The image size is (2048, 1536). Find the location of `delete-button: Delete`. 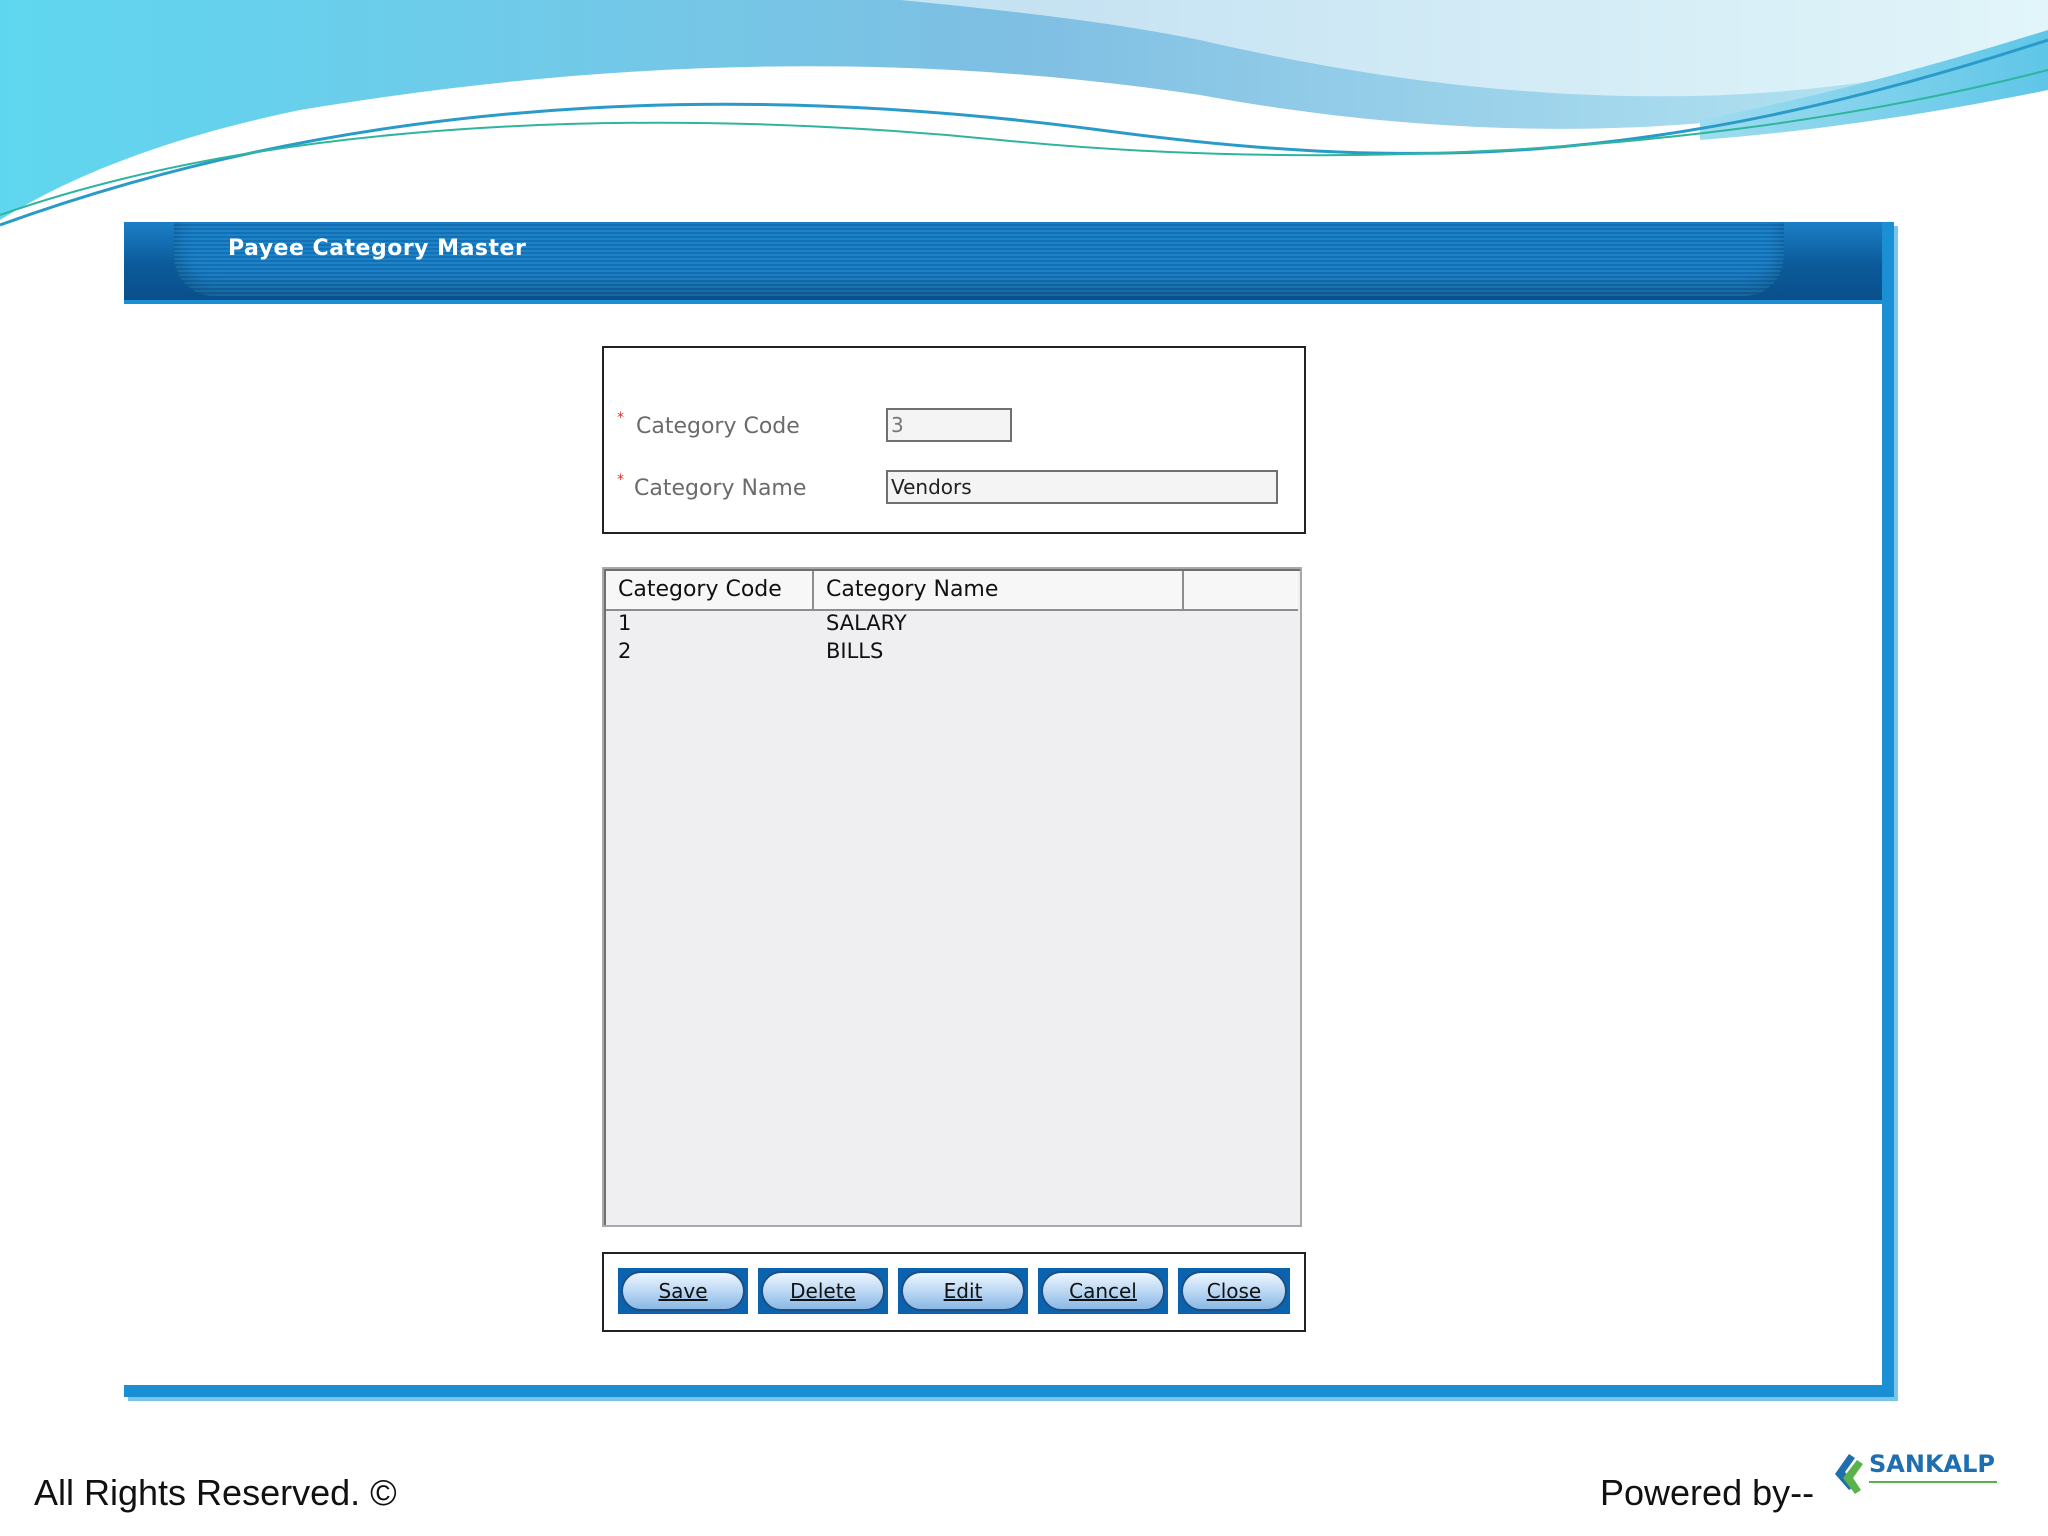

delete-button: Delete is located at coordinates (823, 1291).